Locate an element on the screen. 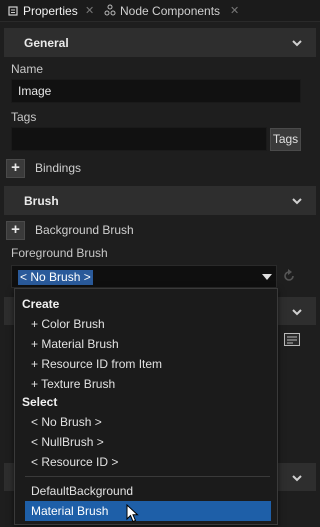 This screenshot has height=527, width=320. create-group-header: Create is located at coordinates (41, 304).